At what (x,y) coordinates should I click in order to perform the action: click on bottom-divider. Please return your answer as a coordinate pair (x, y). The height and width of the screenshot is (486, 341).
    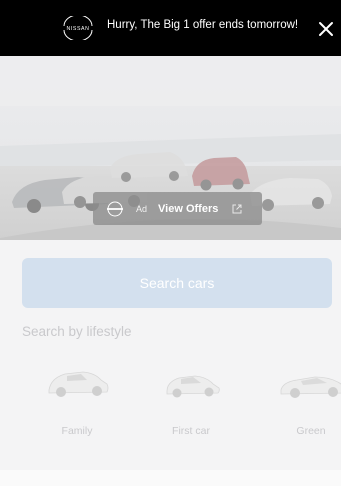
    Looking at the image, I should click on (170, 478).